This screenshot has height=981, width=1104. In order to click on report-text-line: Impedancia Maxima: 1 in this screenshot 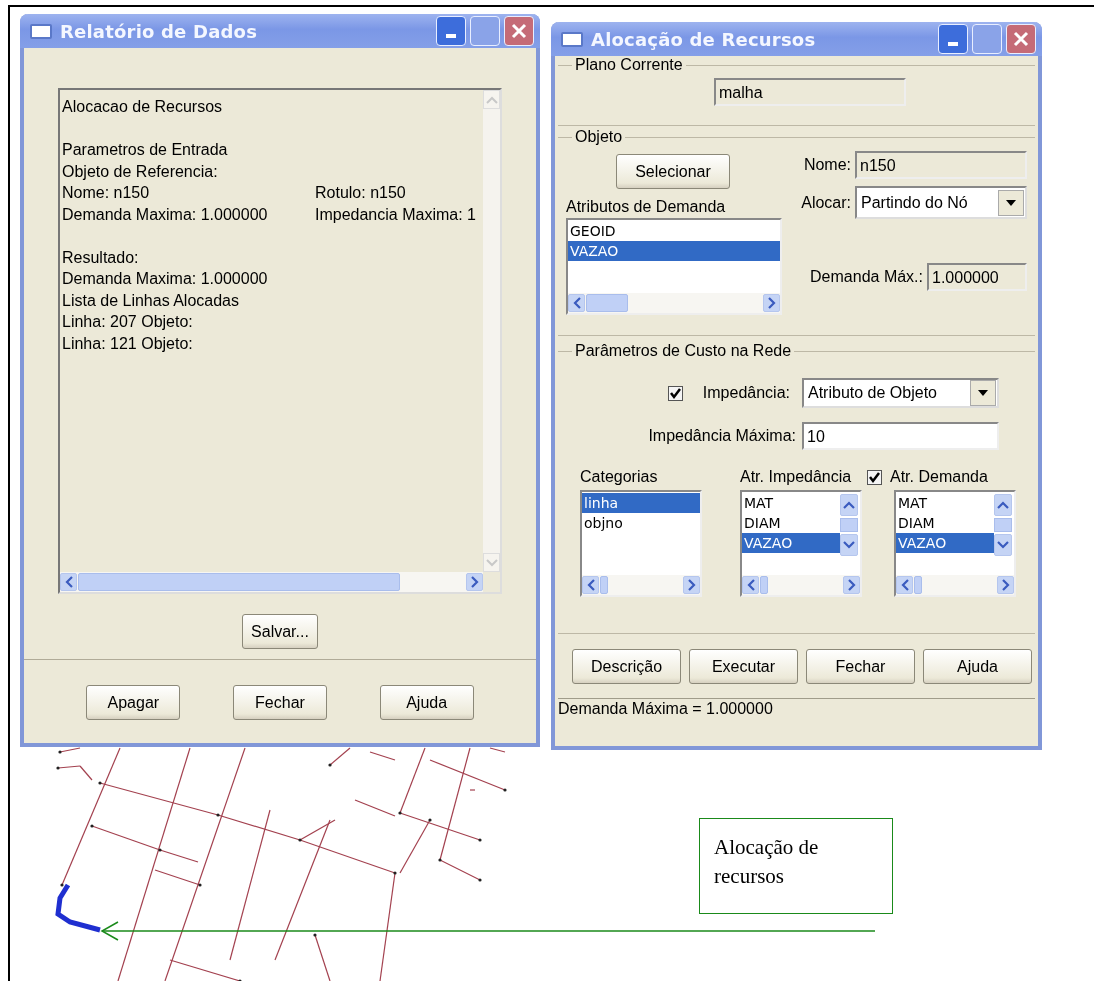, I will do `click(395, 214)`.